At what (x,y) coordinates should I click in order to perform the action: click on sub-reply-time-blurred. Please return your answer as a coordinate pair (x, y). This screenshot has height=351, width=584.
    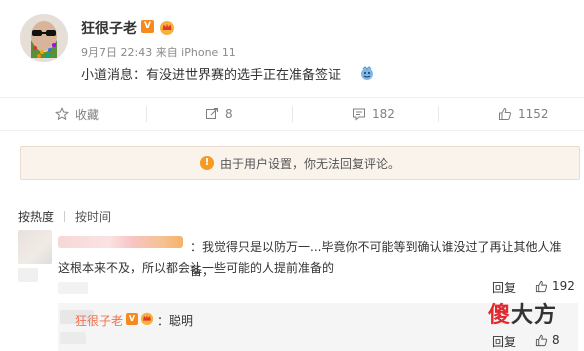
    Looking at the image, I should click on (73, 338).